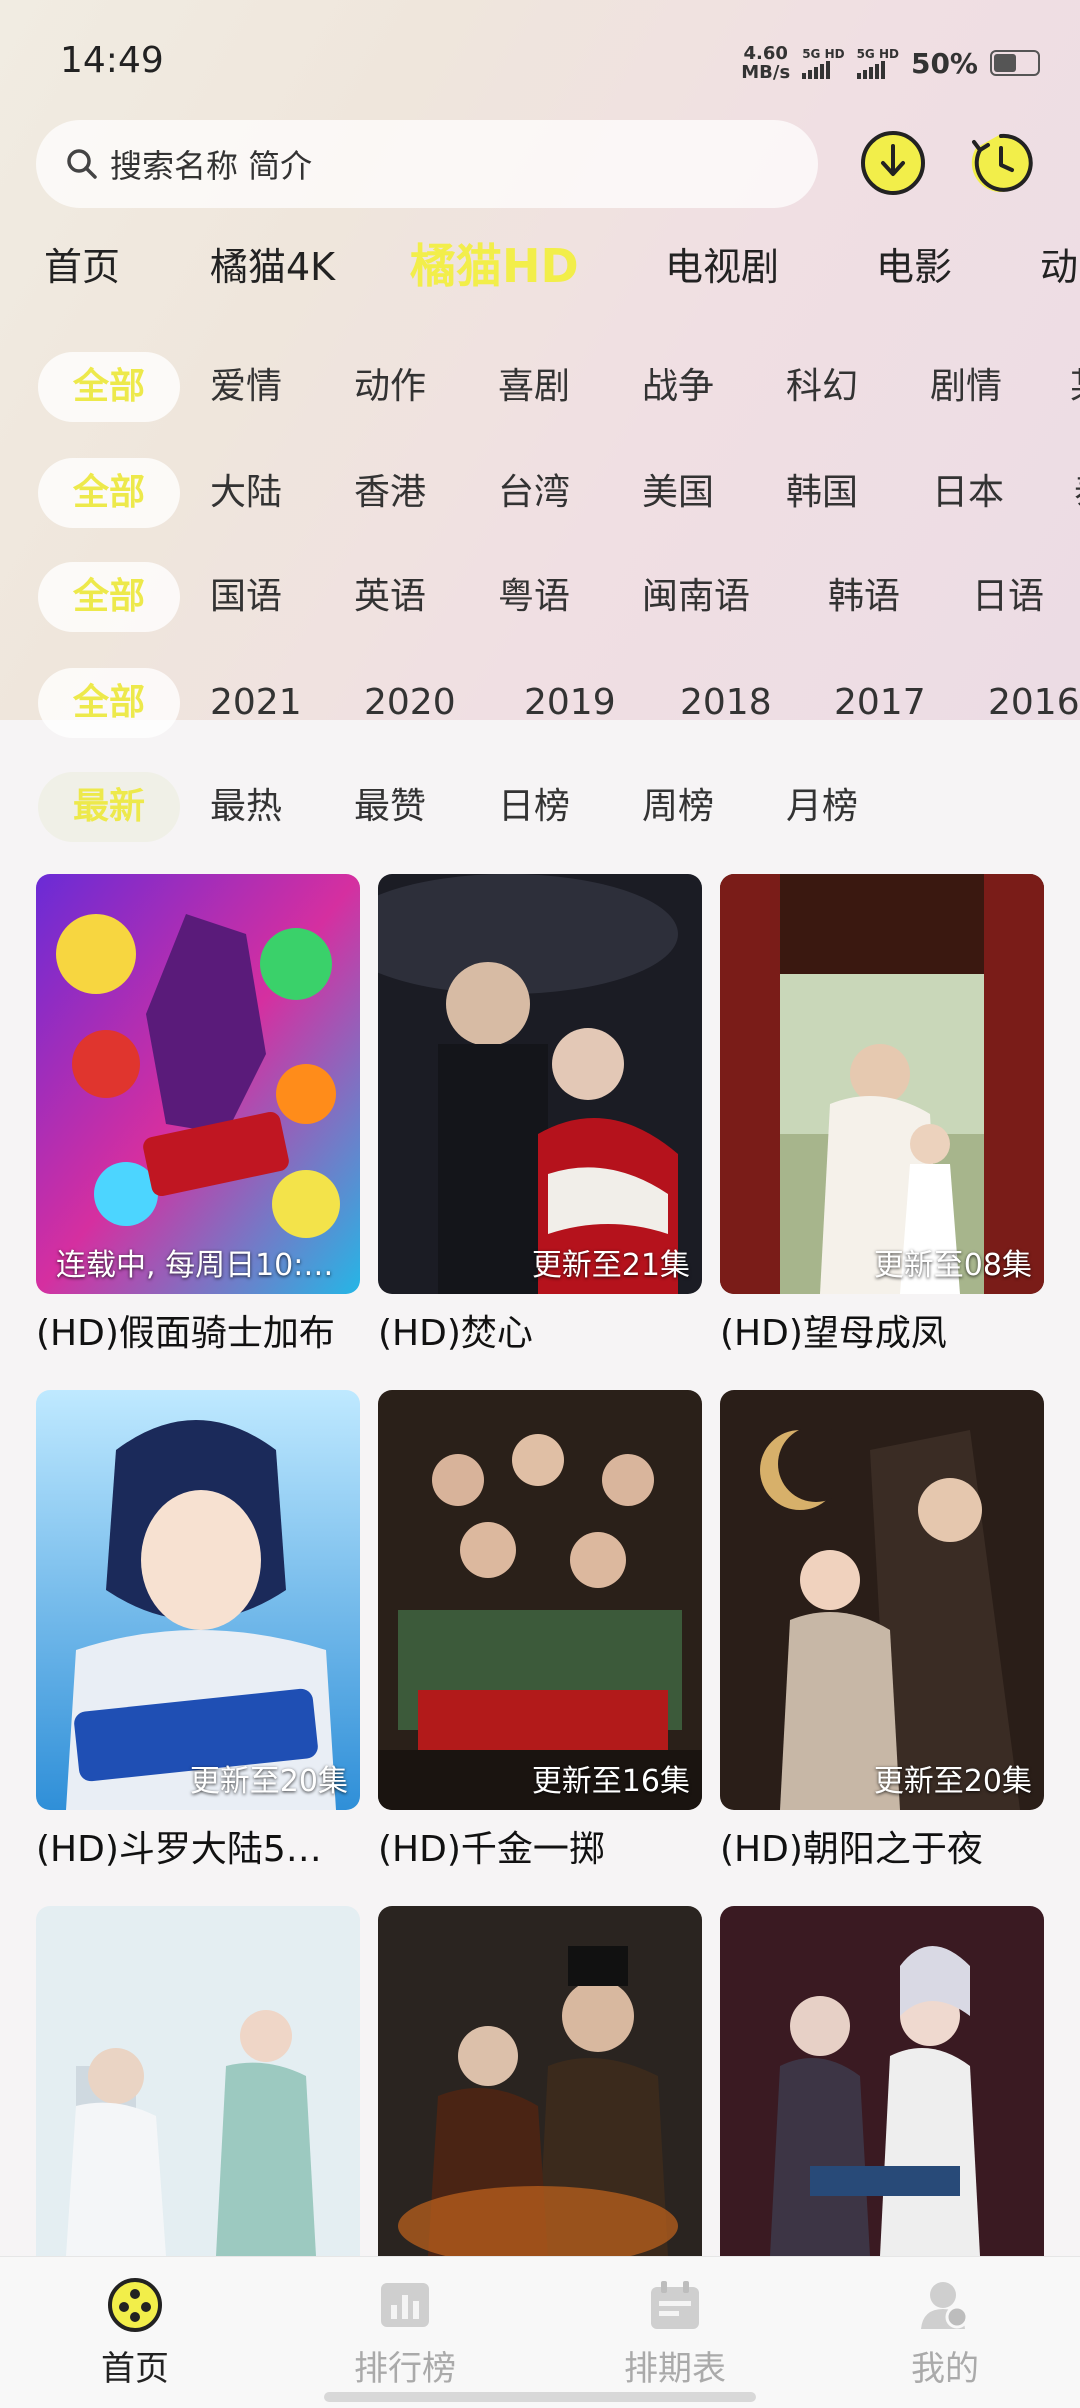 The width and height of the screenshot is (1080, 2408). I want to click on genre-chip: 某, so click(1075, 387).